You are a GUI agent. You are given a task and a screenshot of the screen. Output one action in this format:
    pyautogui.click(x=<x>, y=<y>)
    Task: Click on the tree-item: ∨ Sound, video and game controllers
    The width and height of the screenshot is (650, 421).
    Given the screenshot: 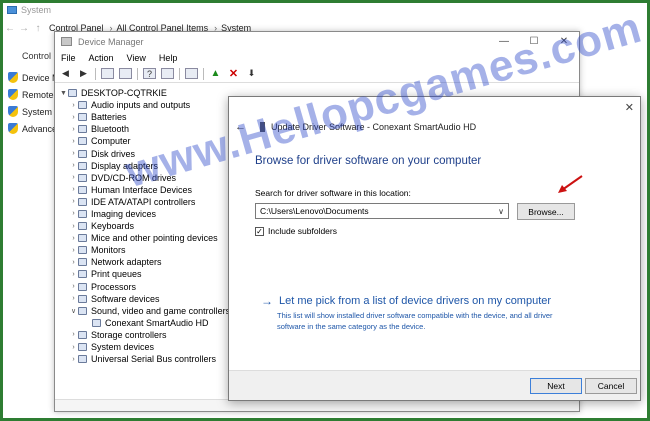 What is the action you would take?
    pyautogui.click(x=149, y=311)
    